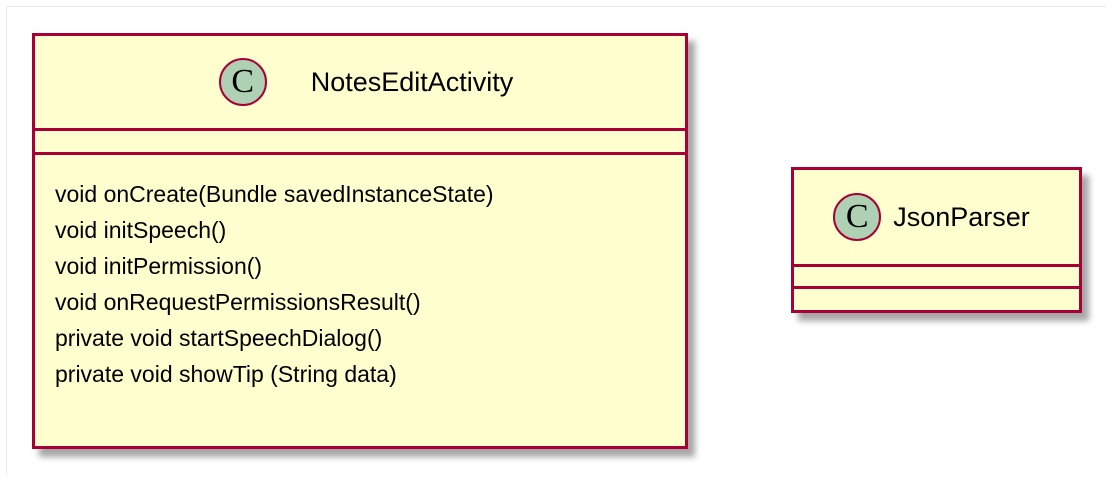 This screenshot has width=1110, height=480. I want to click on class-name: NotesEditActivity, so click(412, 81).